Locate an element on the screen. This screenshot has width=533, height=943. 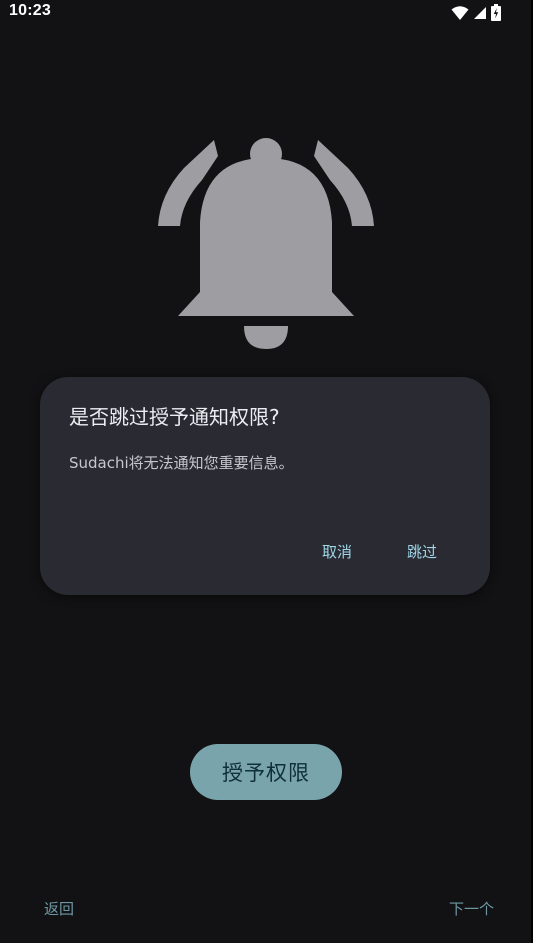
grant-permission-button: 授予权限 is located at coordinates (266, 772).